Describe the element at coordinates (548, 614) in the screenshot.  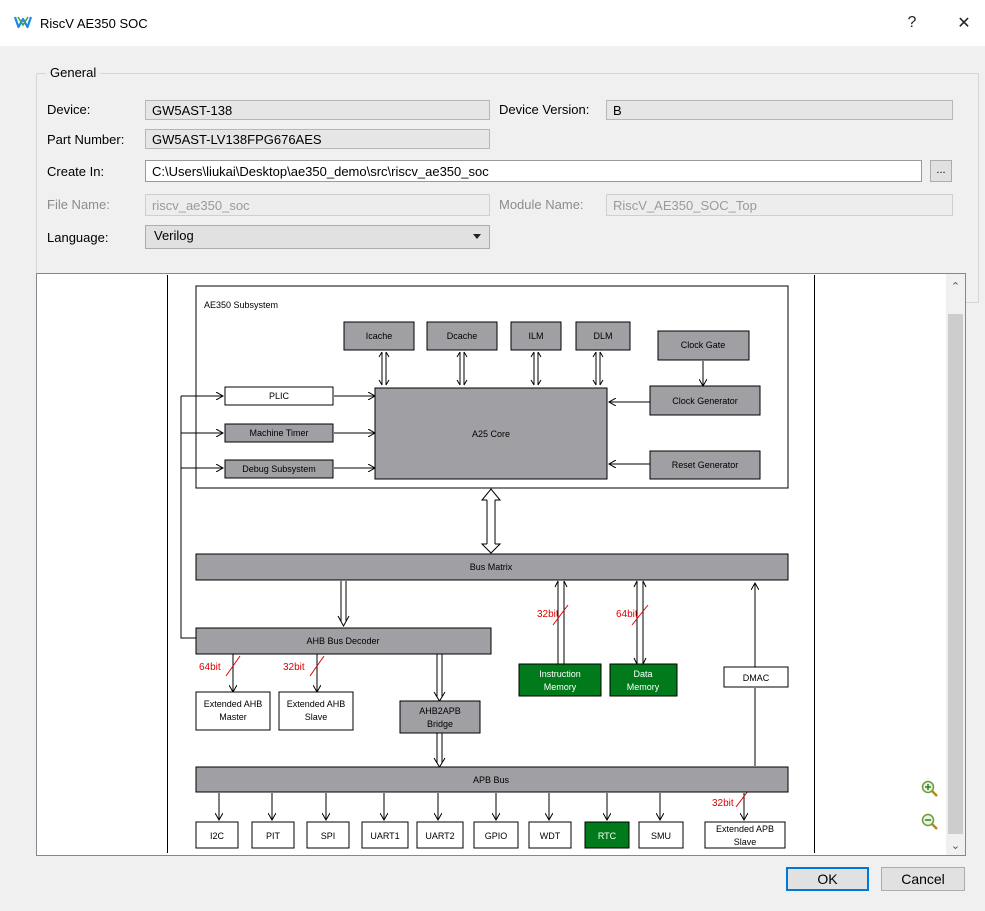
I see `width-32bit-instruction: 32bit` at that location.